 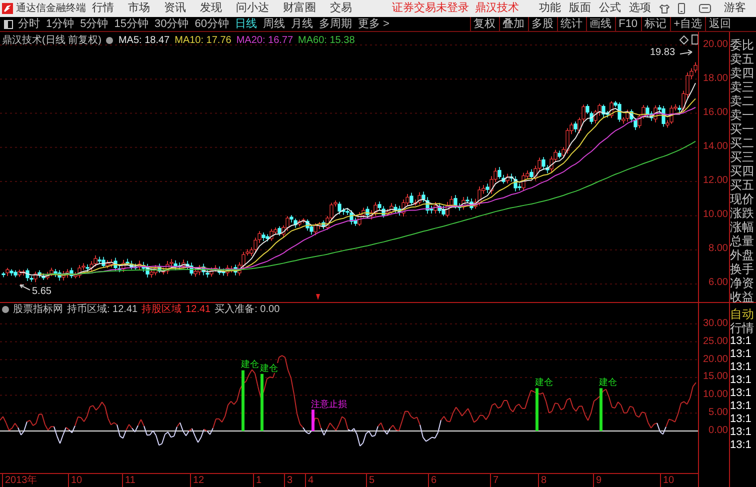 What do you see at coordinates (715, 215) in the screenshot?
I see `price-axis-label: 10.00` at bounding box center [715, 215].